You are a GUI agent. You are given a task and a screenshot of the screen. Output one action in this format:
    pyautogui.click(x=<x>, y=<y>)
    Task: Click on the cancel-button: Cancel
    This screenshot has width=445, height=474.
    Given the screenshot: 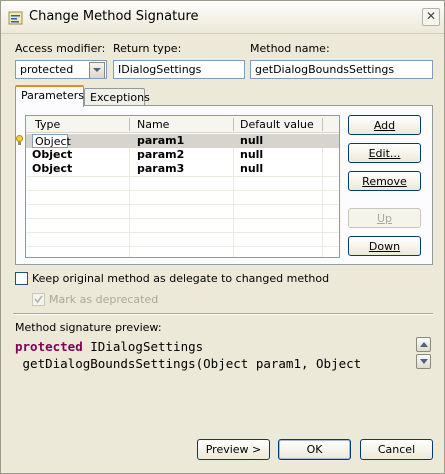 What is the action you would take?
    pyautogui.click(x=396, y=449)
    